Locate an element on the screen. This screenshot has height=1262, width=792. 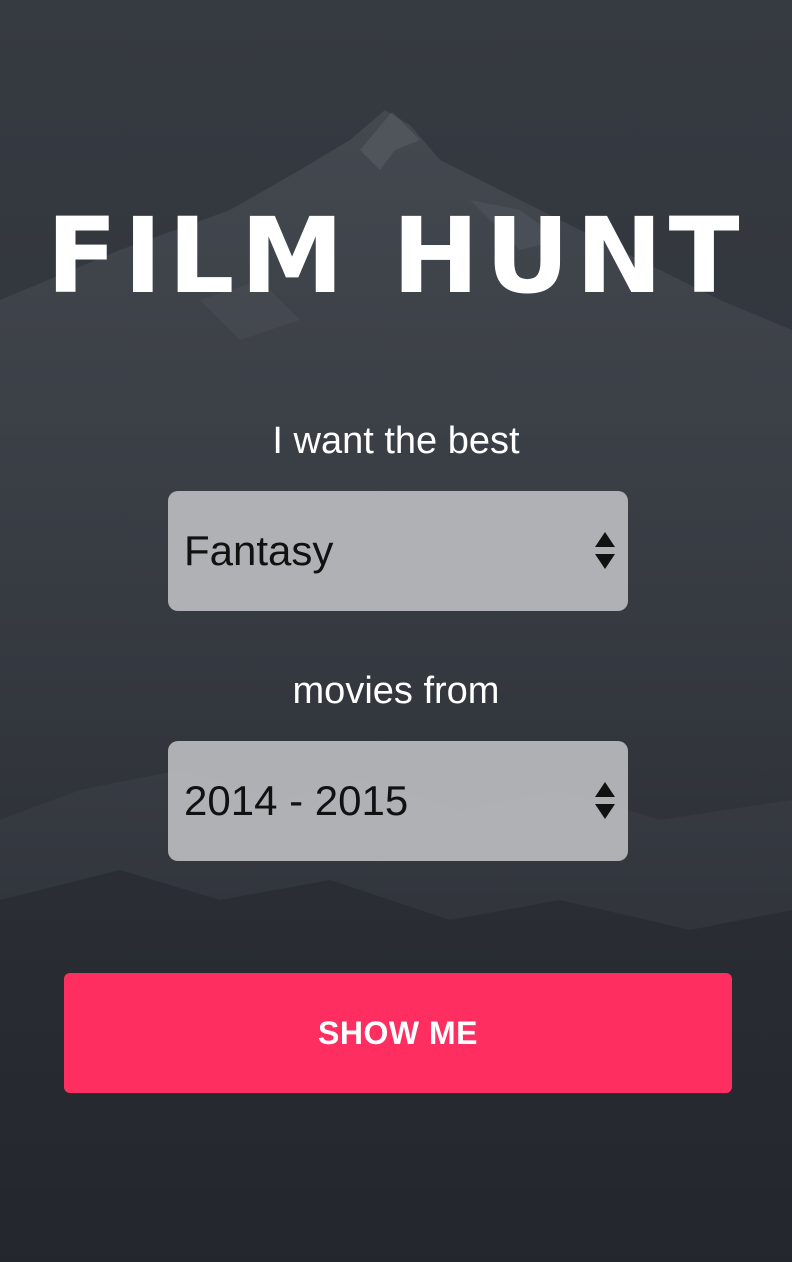
year-range-select: 2014 - 2015 is located at coordinates (398, 801).